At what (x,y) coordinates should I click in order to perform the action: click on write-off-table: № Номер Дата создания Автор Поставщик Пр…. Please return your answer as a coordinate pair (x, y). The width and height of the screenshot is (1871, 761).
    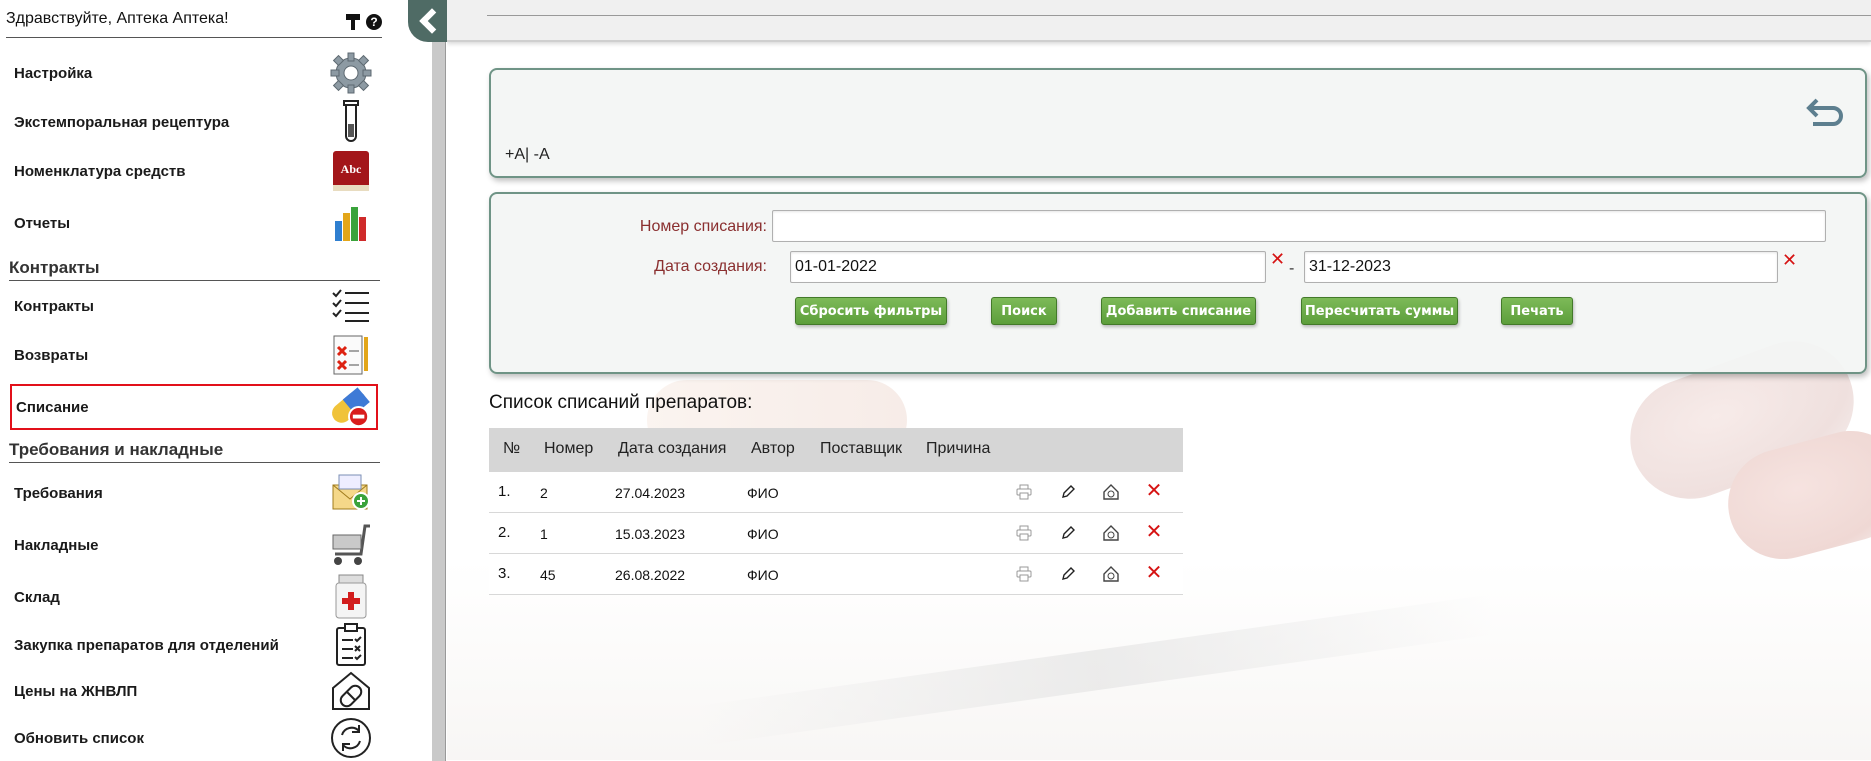
    Looking at the image, I should click on (836, 511).